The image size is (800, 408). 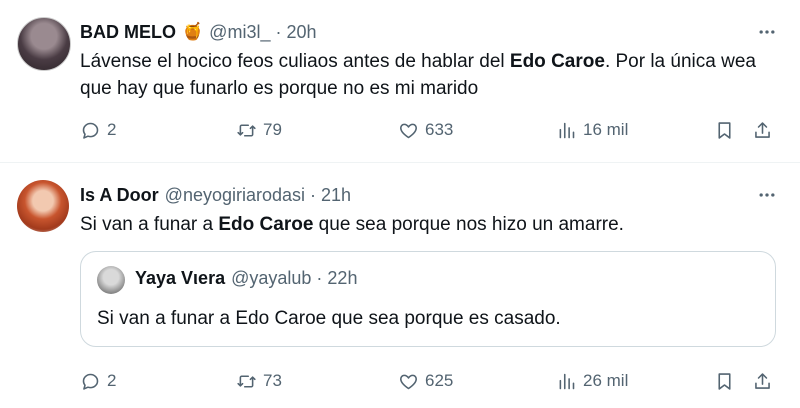 What do you see at coordinates (180, 278) in the screenshot?
I see `quote-display-name: Yaya Vιera` at bounding box center [180, 278].